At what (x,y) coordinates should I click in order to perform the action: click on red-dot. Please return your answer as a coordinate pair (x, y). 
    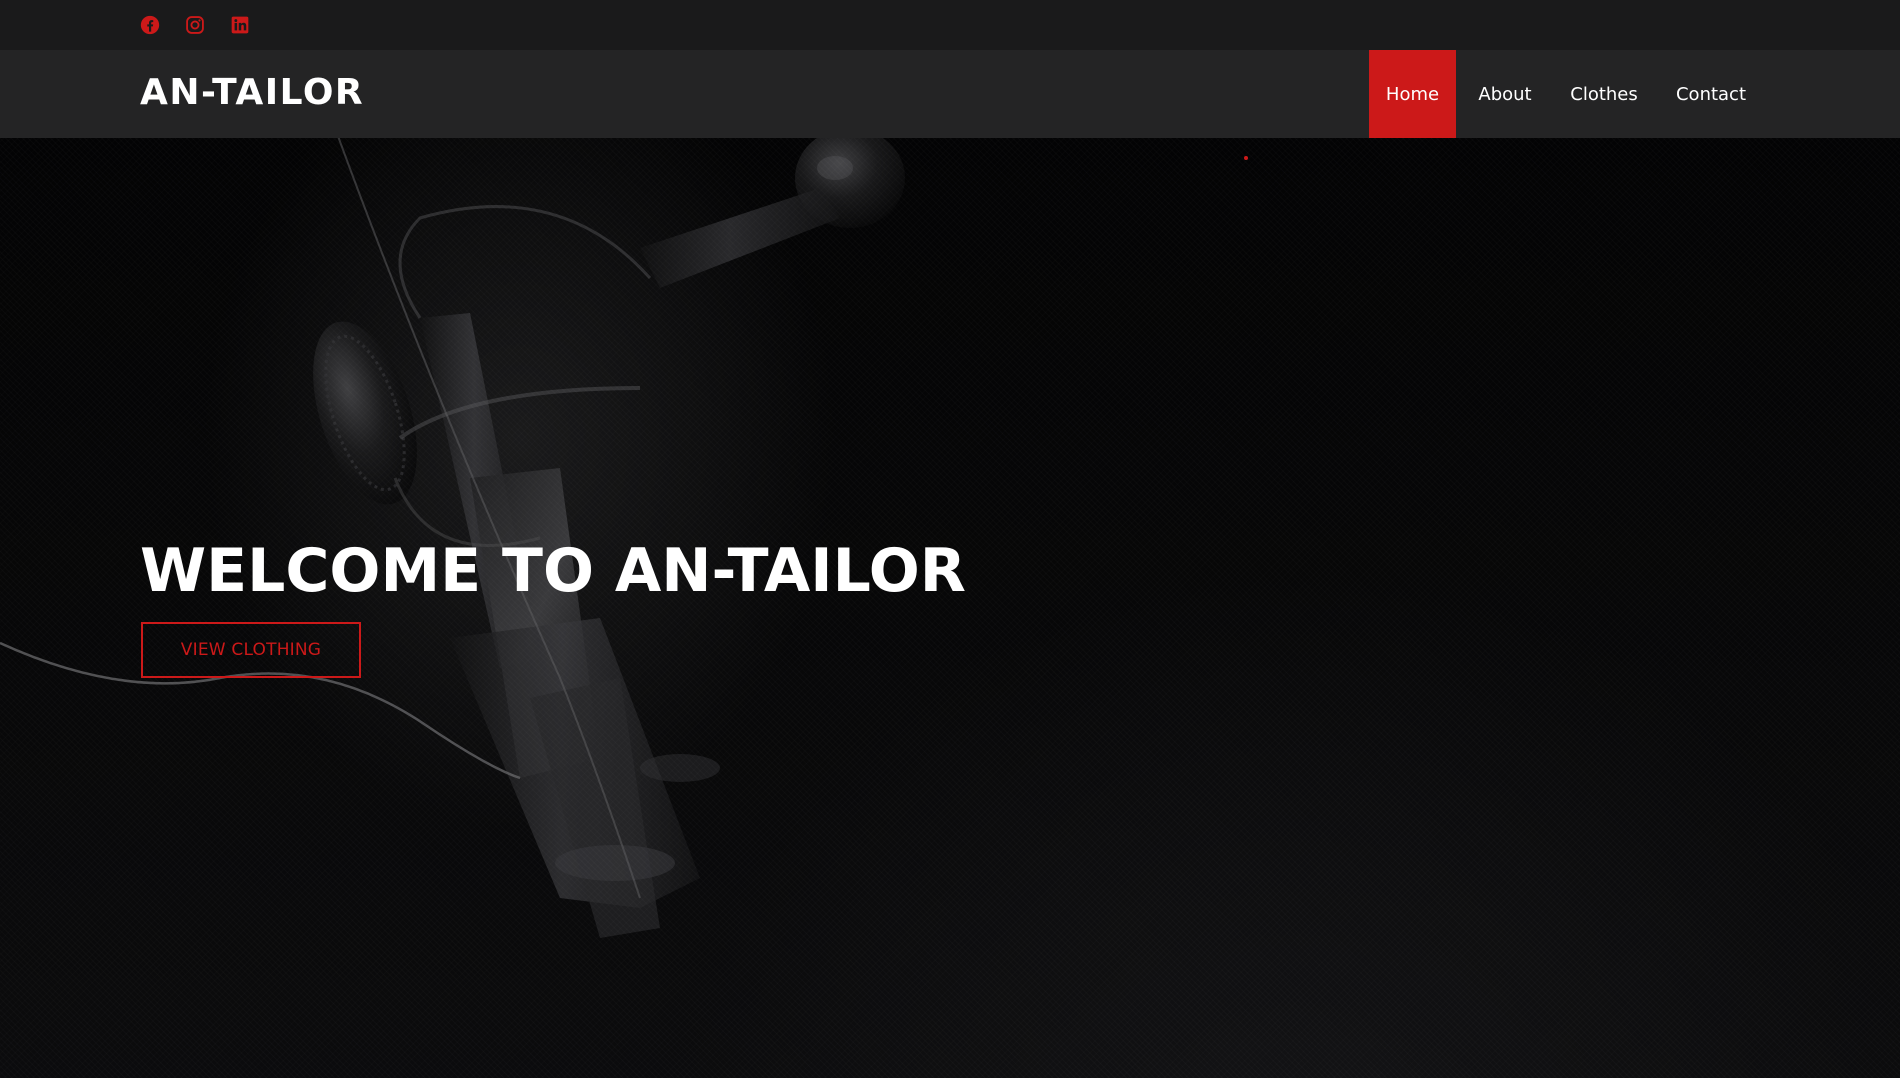
    Looking at the image, I should click on (1246, 158).